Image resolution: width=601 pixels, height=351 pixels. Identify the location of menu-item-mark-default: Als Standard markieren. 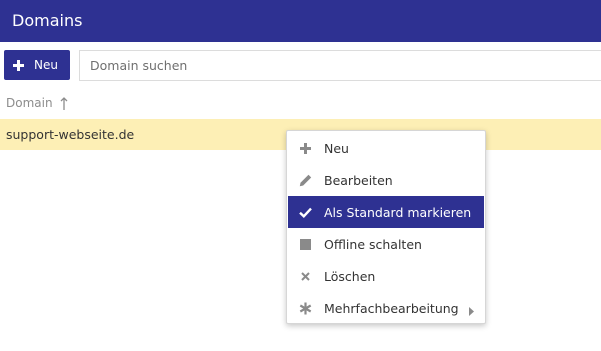
(386, 212).